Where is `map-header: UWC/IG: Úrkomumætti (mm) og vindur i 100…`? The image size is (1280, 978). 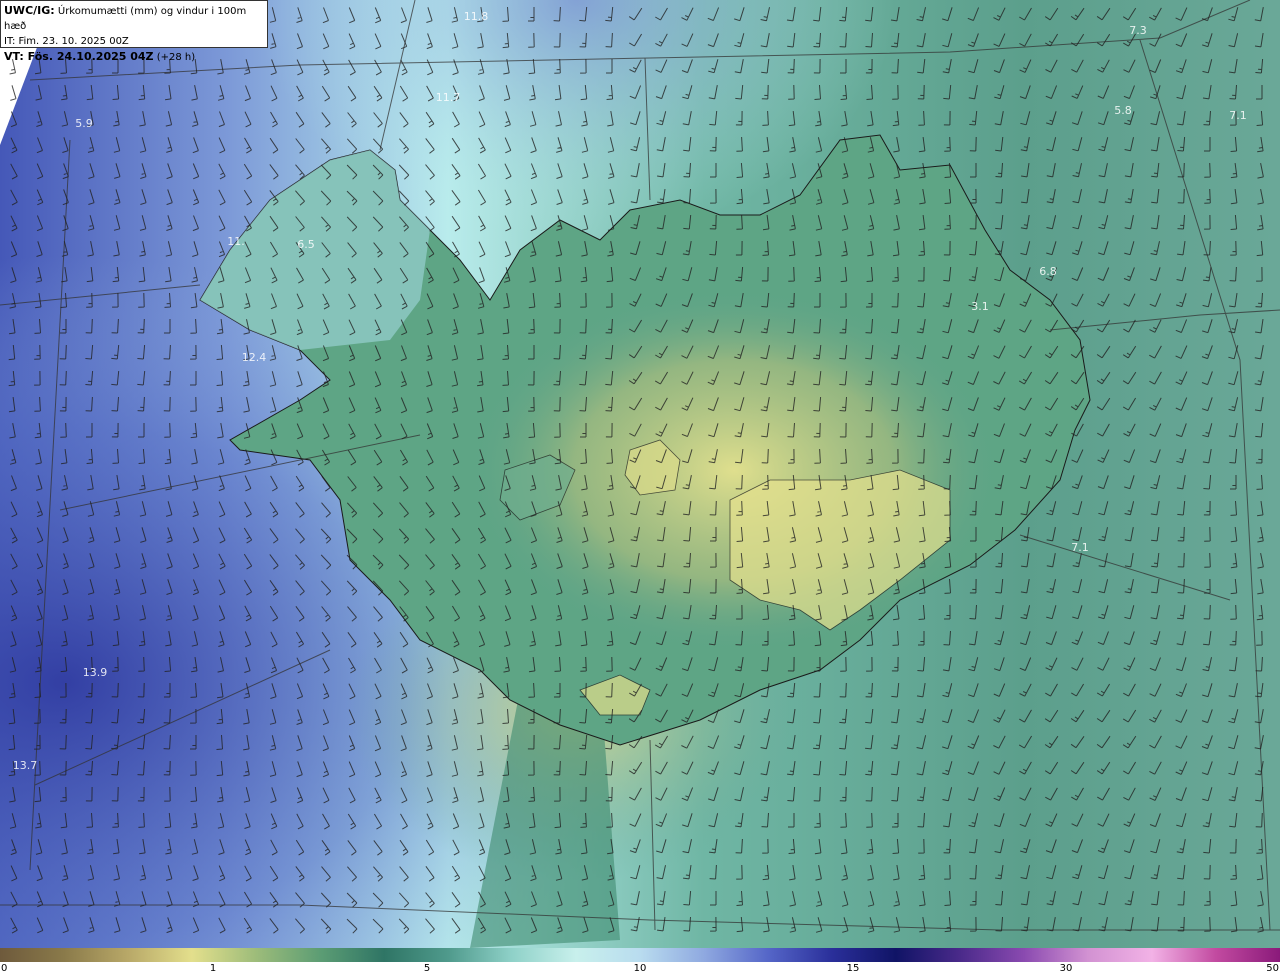
map-header: UWC/IG: Úrkomumætti (mm) og vindur i 100… is located at coordinates (134, 31).